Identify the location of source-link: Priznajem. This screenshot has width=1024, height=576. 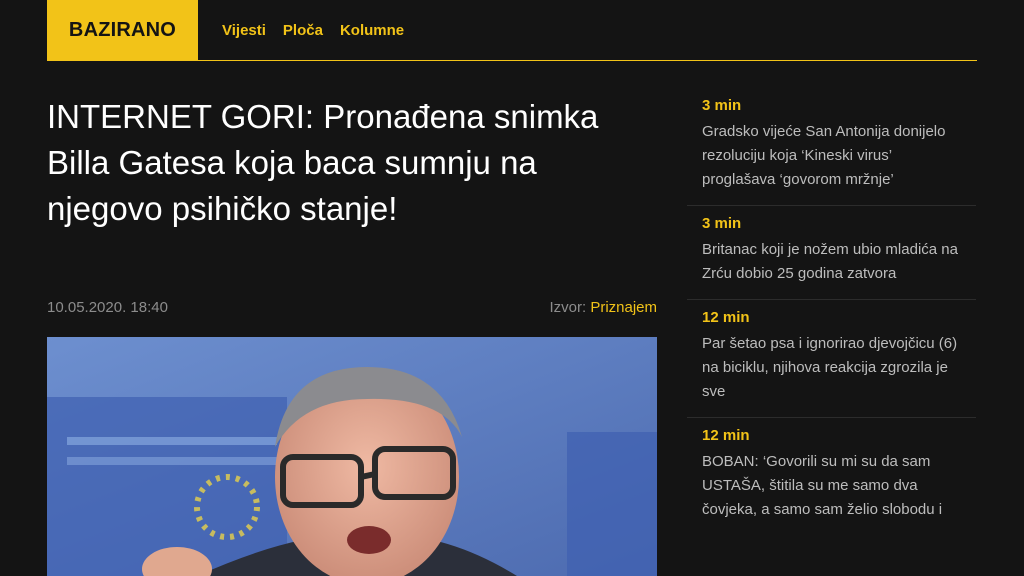
(623, 307).